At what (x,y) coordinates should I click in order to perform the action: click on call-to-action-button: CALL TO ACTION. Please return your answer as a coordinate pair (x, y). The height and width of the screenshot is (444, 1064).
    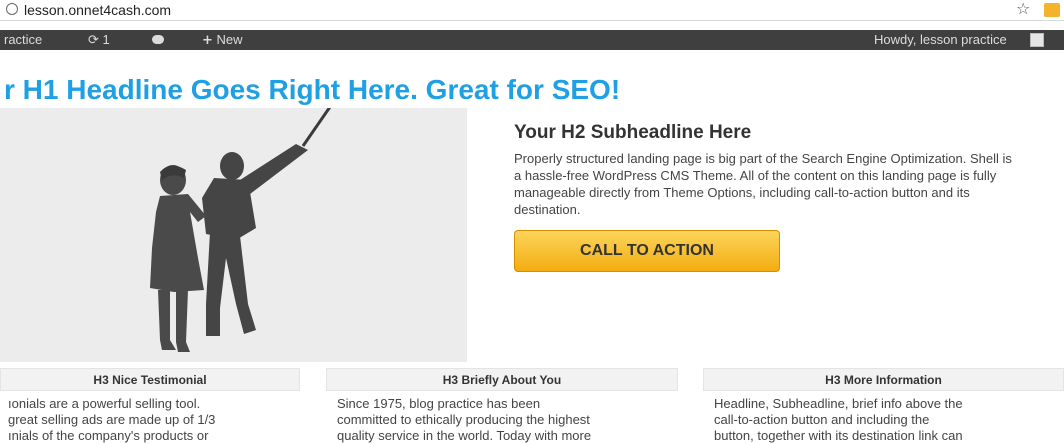
    Looking at the image, I should click on (647, 251).